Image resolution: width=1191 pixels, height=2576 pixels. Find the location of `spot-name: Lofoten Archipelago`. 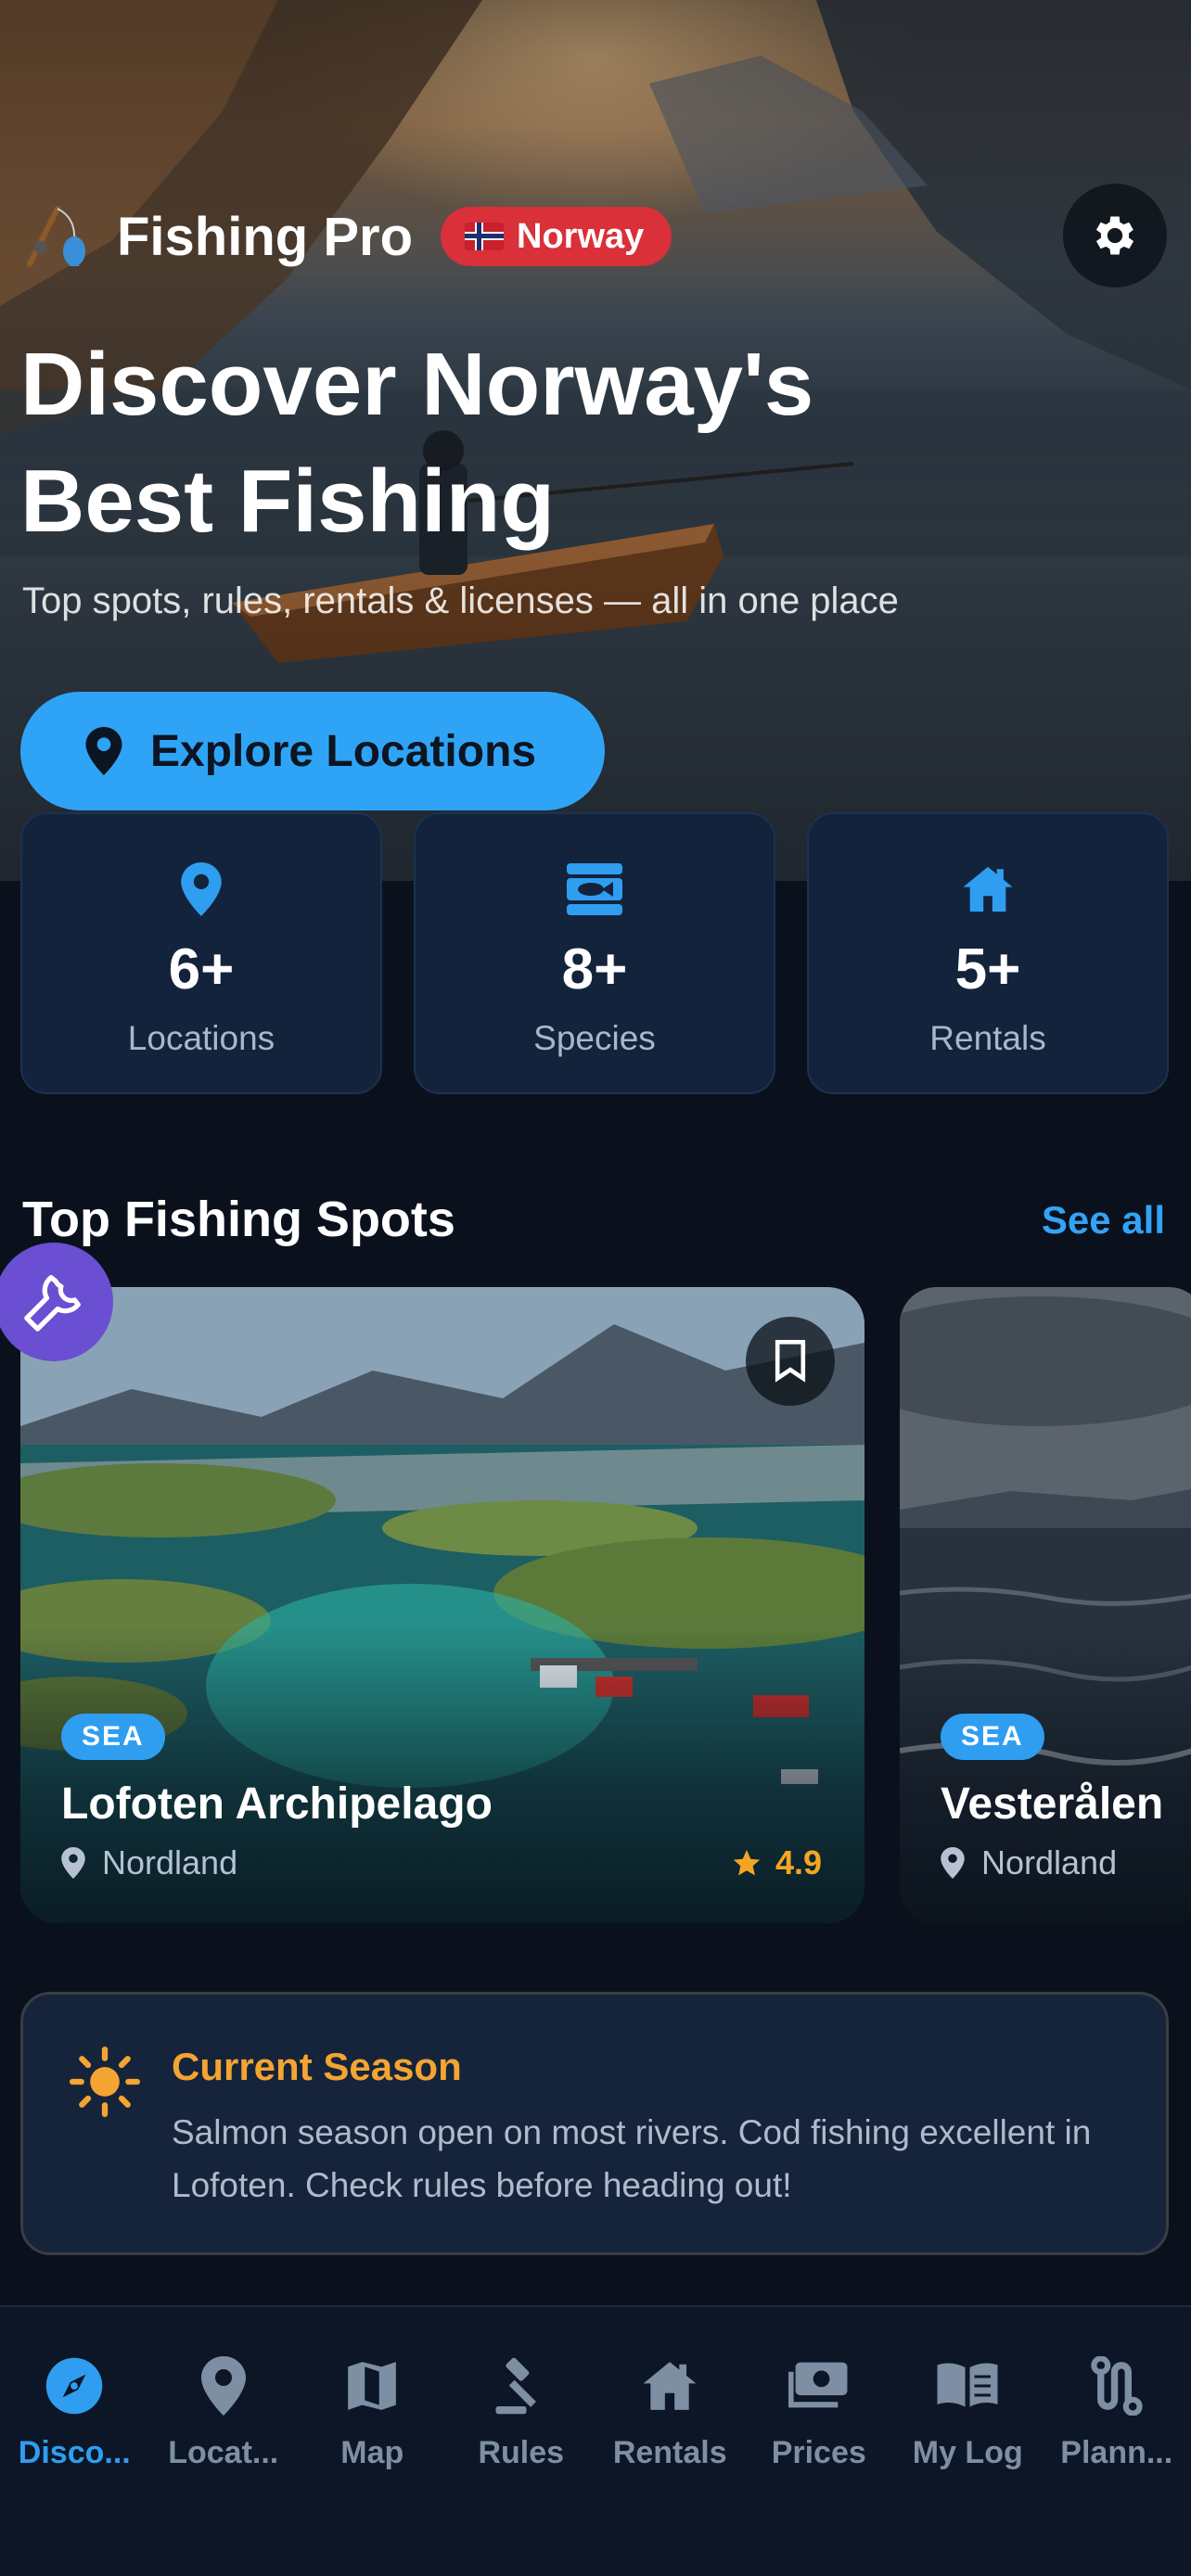

spot-name: Lofoten Archipelago is located at coordinates (277, 1804).